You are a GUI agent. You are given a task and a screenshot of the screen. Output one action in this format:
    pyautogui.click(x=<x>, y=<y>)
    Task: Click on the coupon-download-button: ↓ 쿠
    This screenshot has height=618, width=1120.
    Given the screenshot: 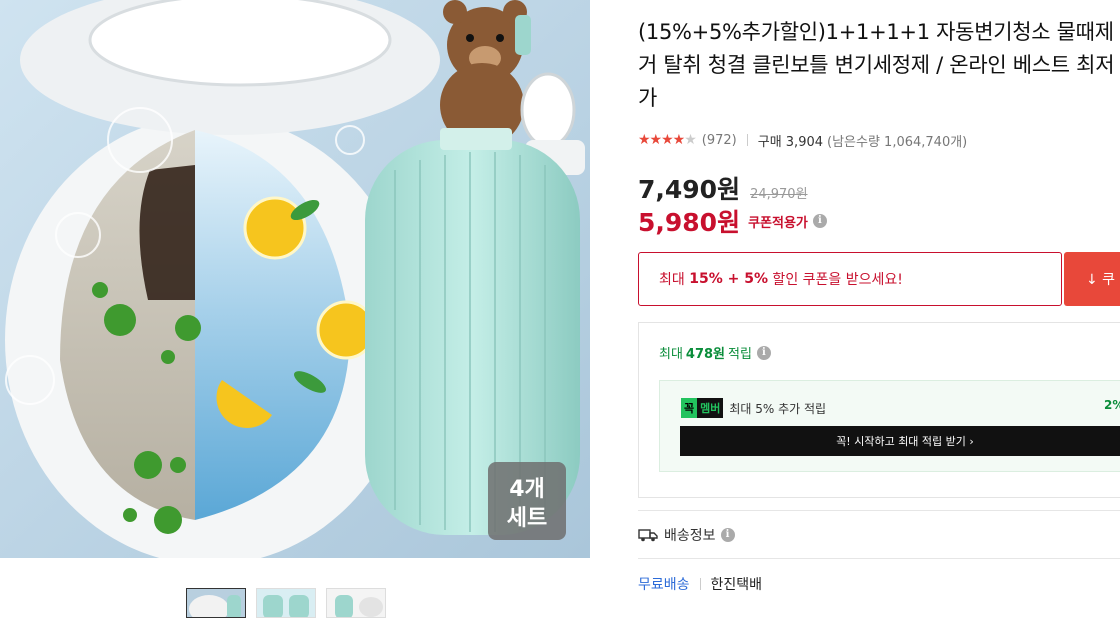 What is the action you would take?
    pyautogui.click(x=1092, y=279)
    